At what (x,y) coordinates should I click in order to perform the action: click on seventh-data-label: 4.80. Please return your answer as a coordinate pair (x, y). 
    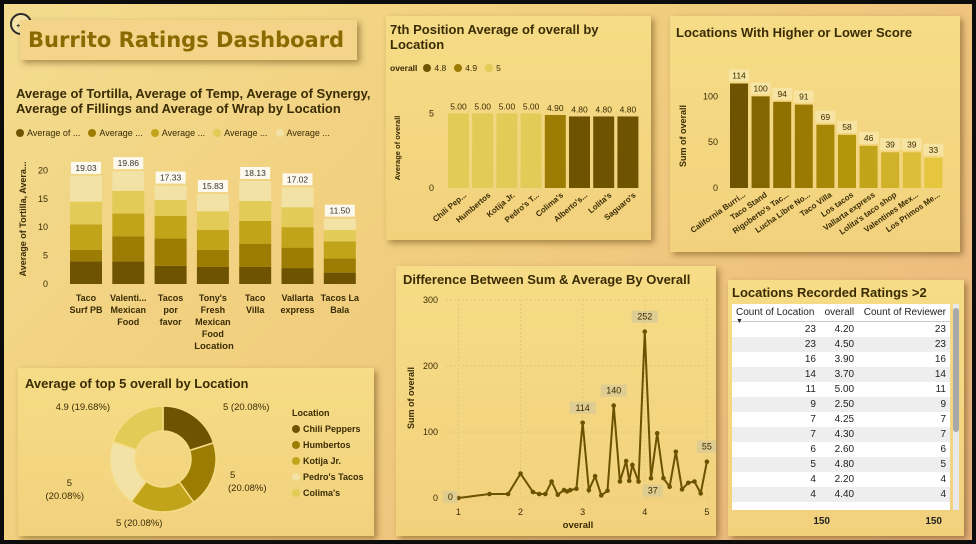
    Looking at the image, I should click on (628, 109).